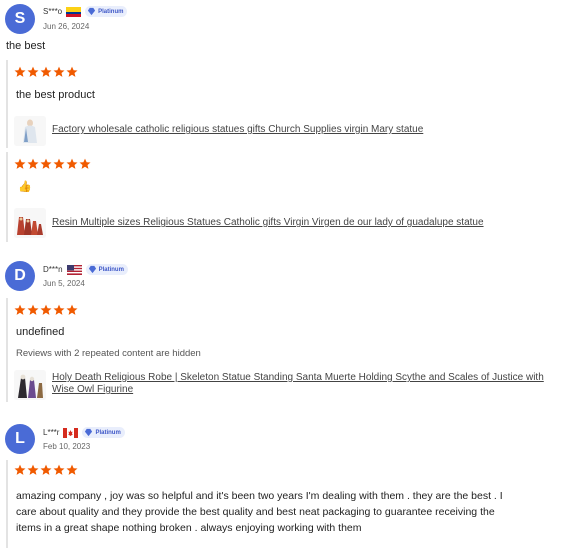  I want to click on product-link: Wise Owl Figurine, so click(298, 390).